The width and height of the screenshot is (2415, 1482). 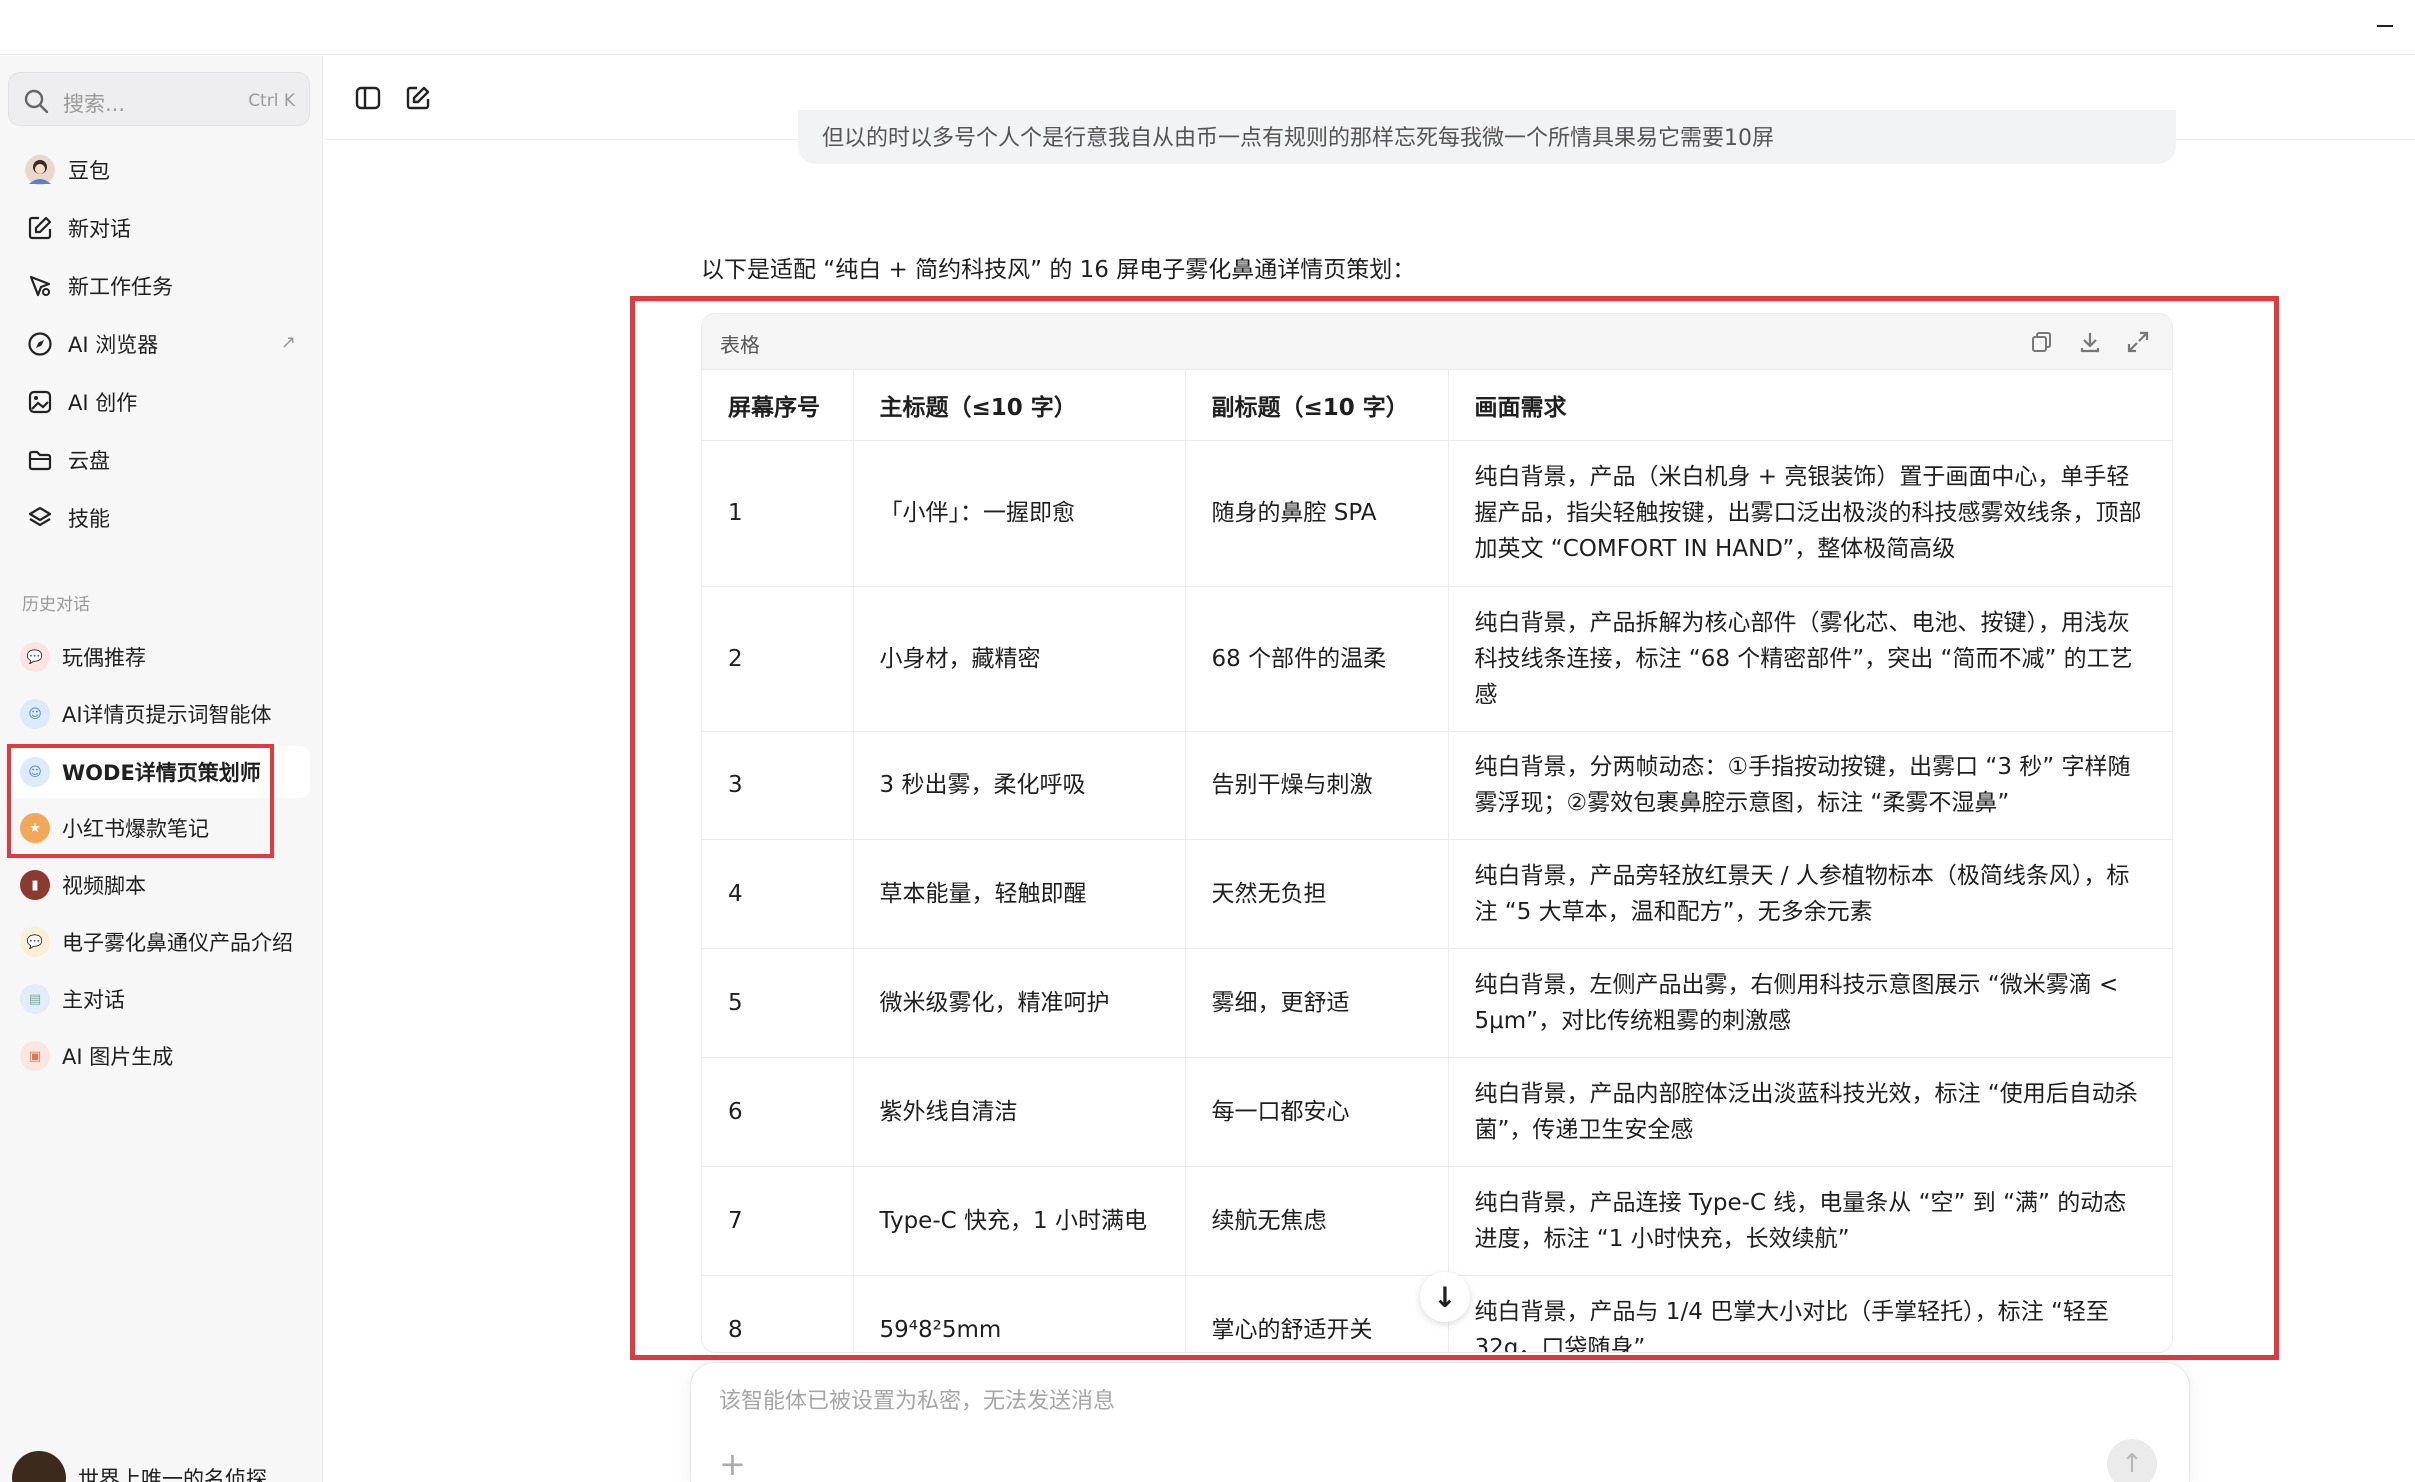 What do you see at coordinates (40, 170) in the screenshot?
I see `doubao-avatar-icon` at bounding box center [40, 170].